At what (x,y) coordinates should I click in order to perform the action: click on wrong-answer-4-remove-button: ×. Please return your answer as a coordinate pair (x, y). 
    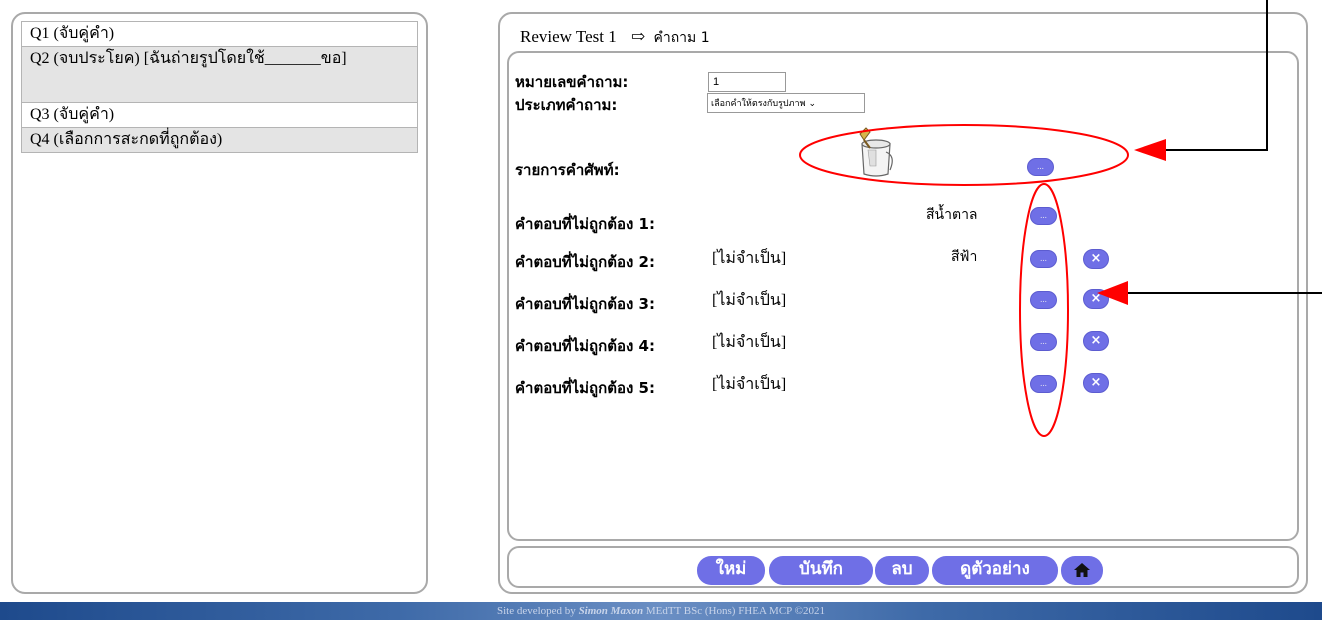
    Looking at the image, I should click on (1096, 341).